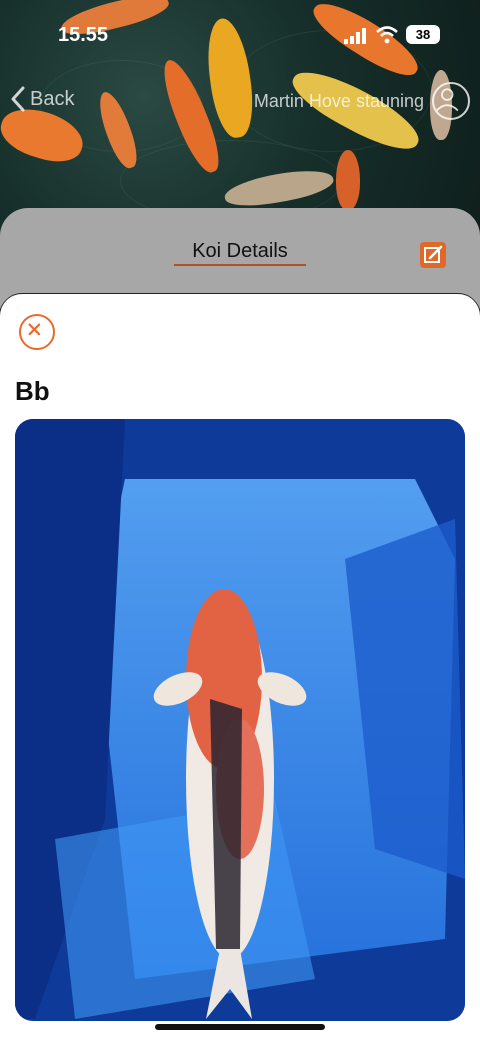 The height and width of the screenshot is (1041, 480). I want to click on cellular-signal-icon, so click(355, 36).